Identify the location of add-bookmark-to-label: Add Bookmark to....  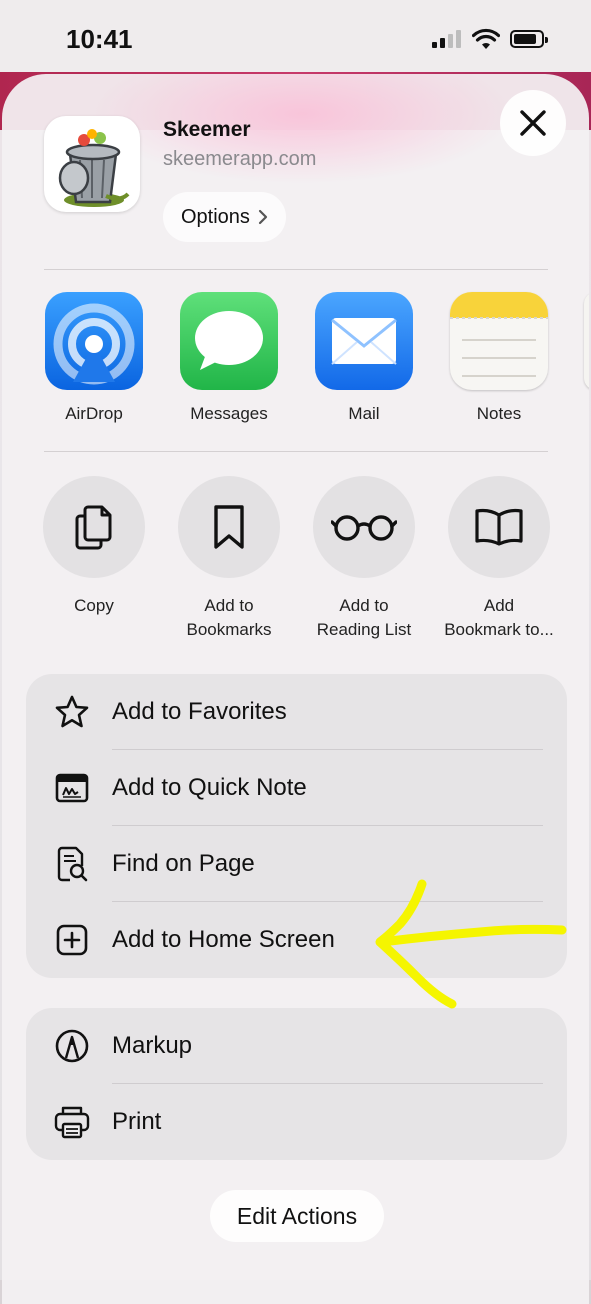
(499, 617).